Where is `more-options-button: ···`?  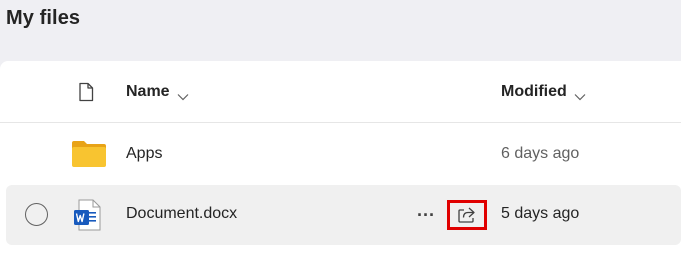 more-options-button: ··· is located at coordinates (426, 215).